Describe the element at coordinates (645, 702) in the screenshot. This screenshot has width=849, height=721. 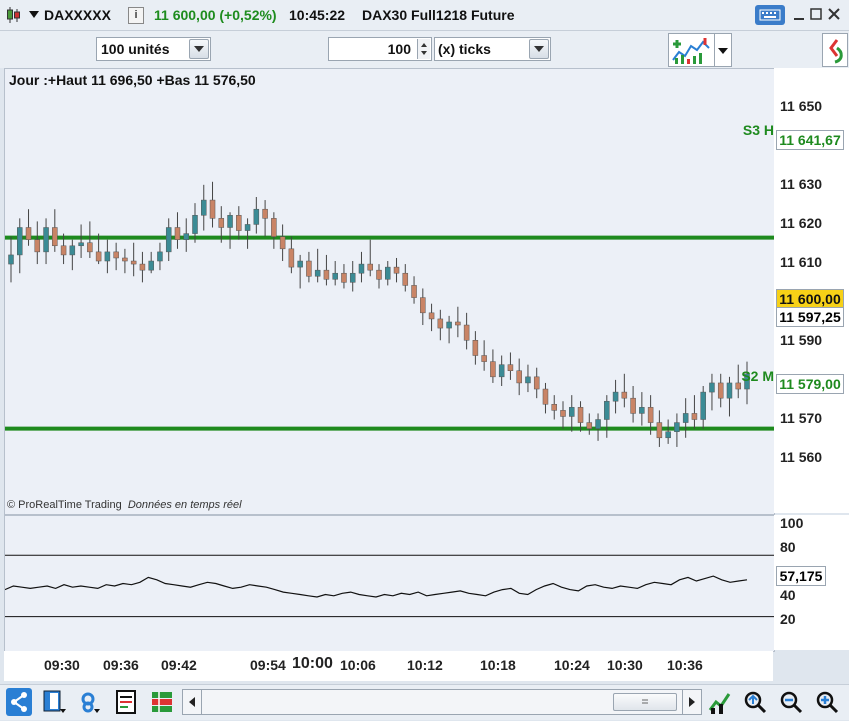
I see `scroll-thumb` at that location.